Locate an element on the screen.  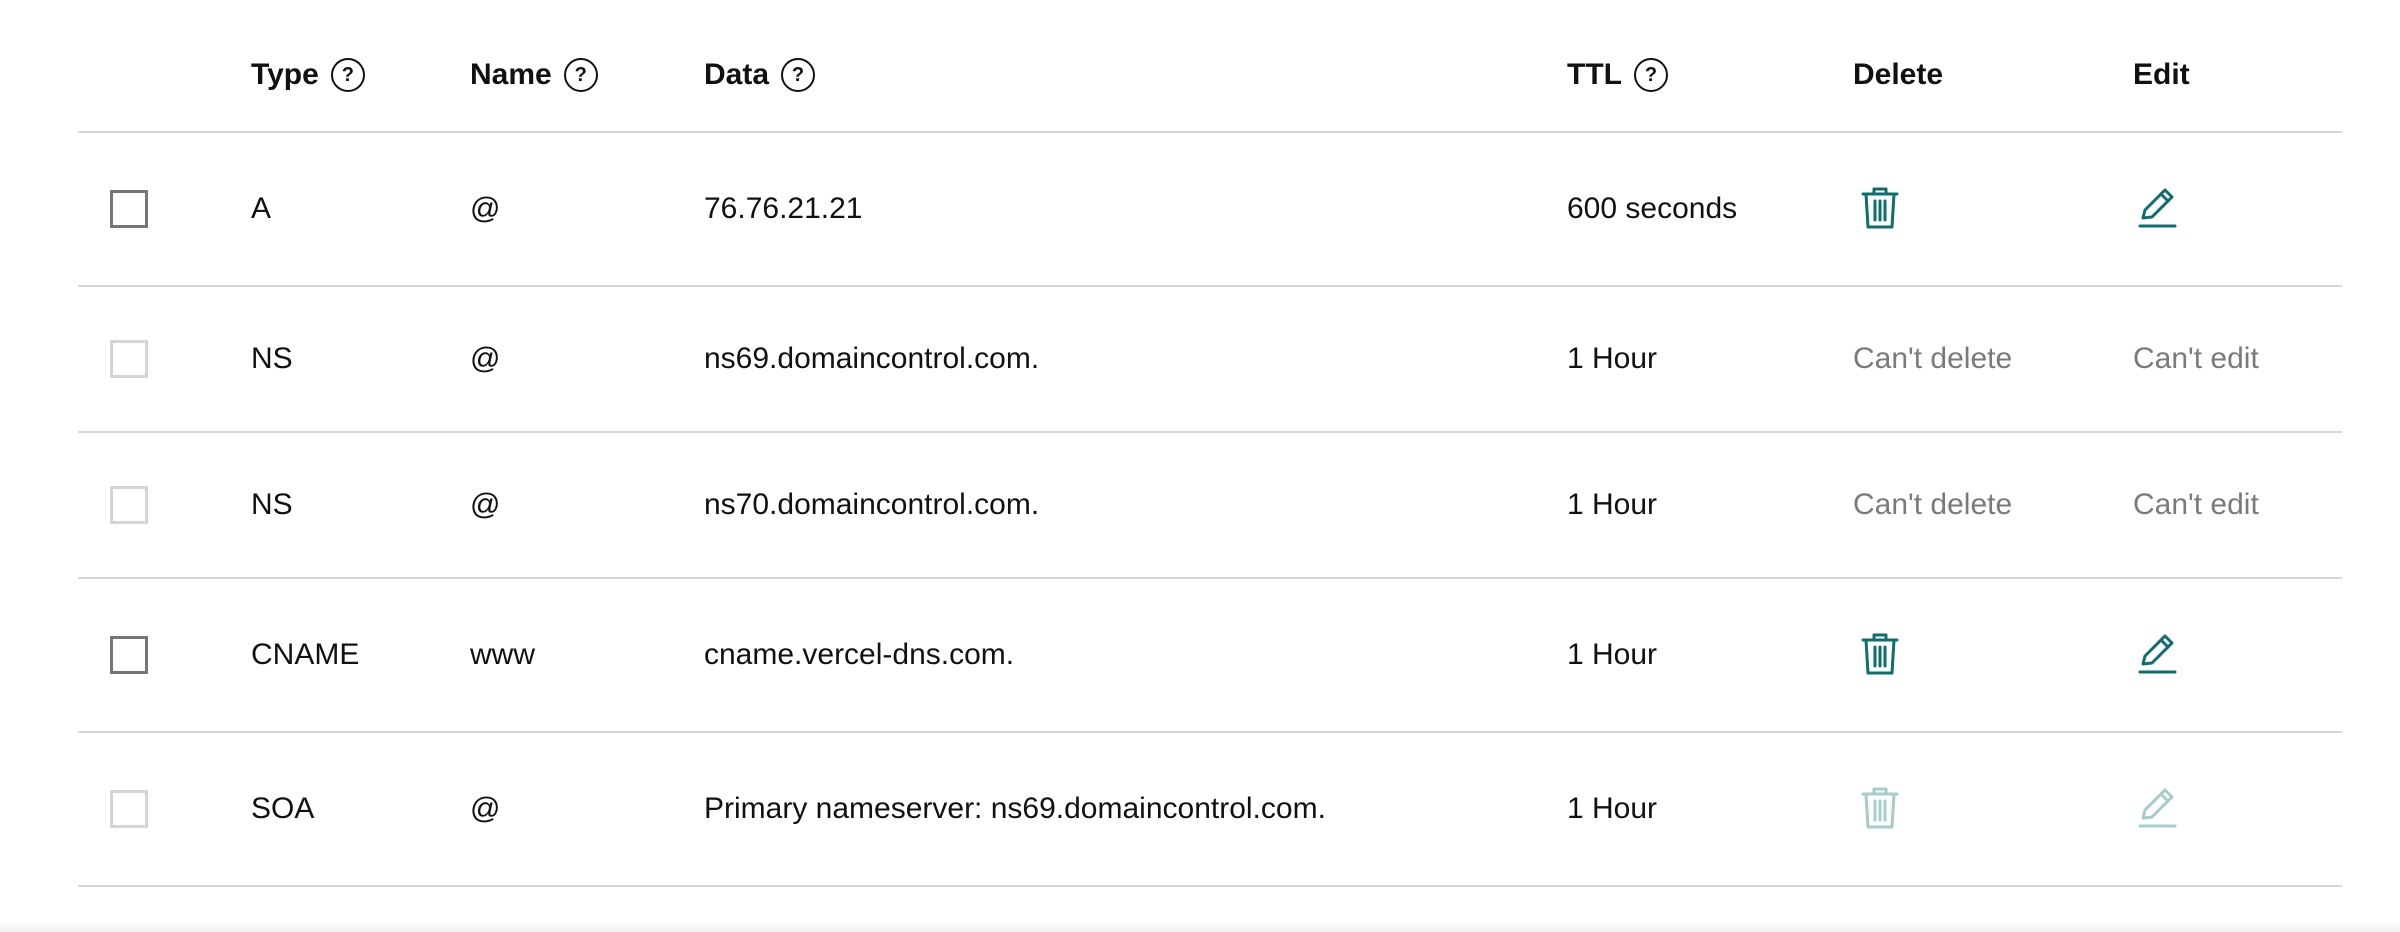
pencil-icon-disabled is located at coordinates (2158, 808).